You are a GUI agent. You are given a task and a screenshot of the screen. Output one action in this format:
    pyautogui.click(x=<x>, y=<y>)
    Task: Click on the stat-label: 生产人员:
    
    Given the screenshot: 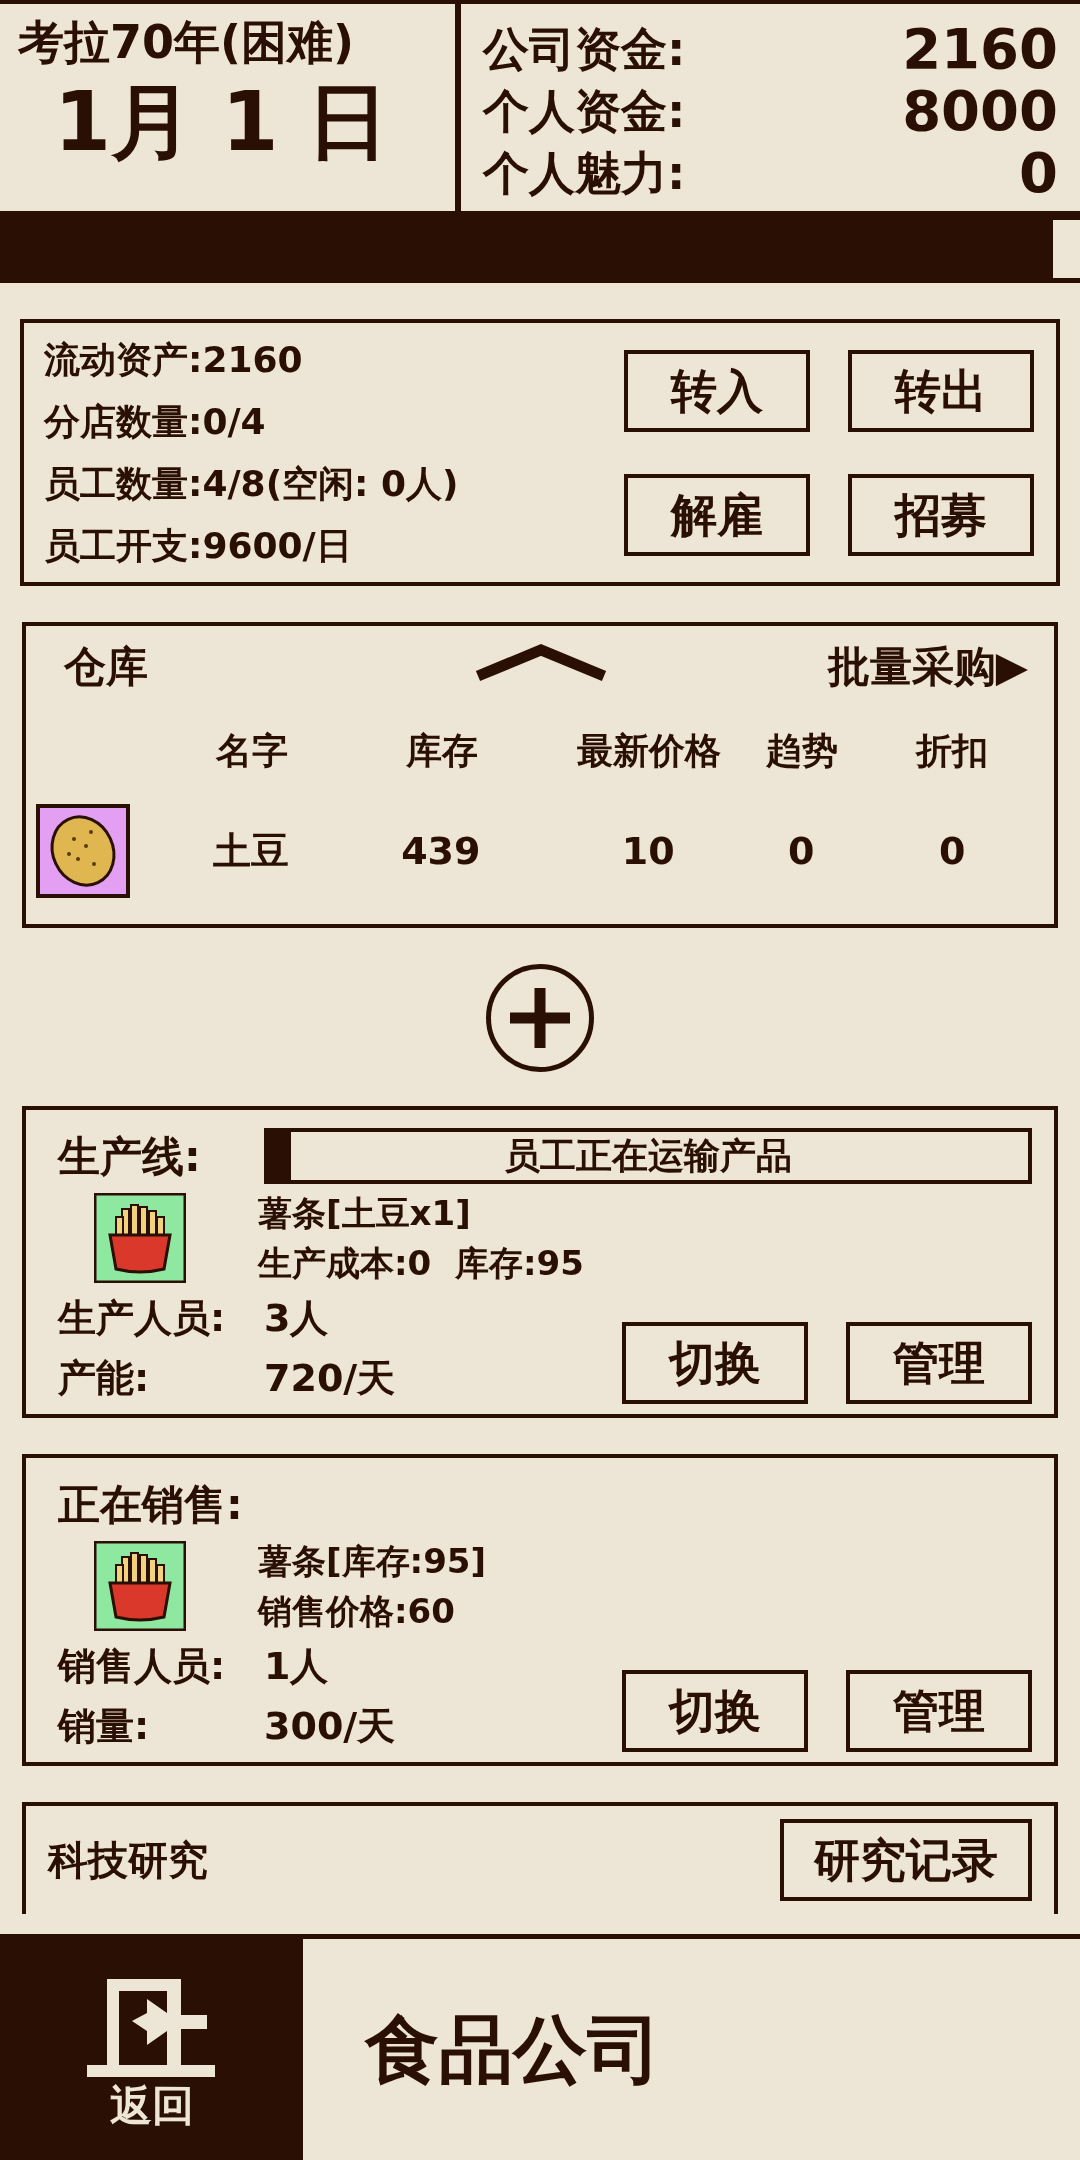 What is the action you would take?
    pyautogui.click(x=142, y=1318)
    